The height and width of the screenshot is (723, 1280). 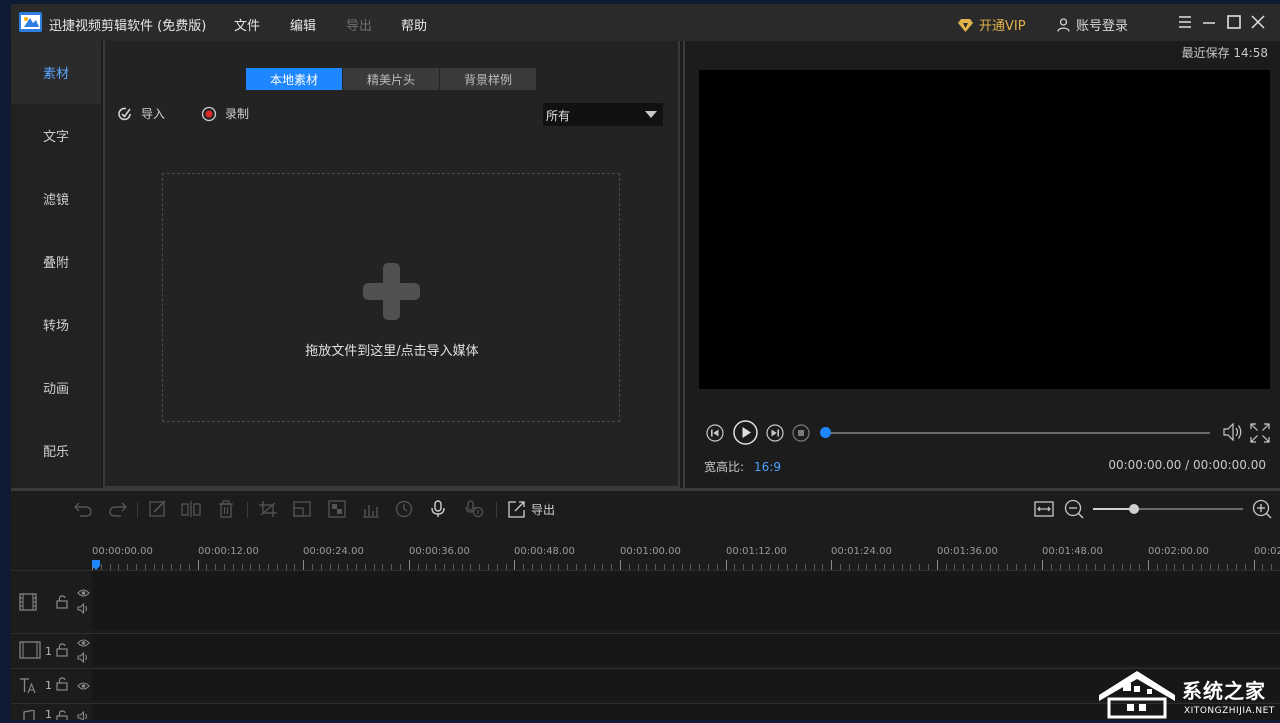 What do you see at coordinates (1258, 22) in the screenshot?
I see `close-icon` at bounding box center [1258, 22].